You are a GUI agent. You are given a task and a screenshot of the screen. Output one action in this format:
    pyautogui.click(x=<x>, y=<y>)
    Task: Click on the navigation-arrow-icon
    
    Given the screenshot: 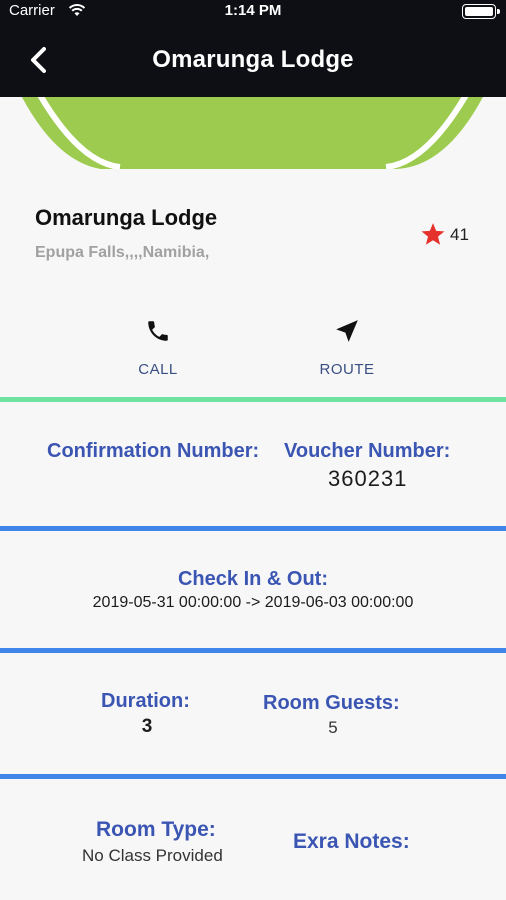 What is the action you would take?
    pyautogui.click(x=347, y=331)
    